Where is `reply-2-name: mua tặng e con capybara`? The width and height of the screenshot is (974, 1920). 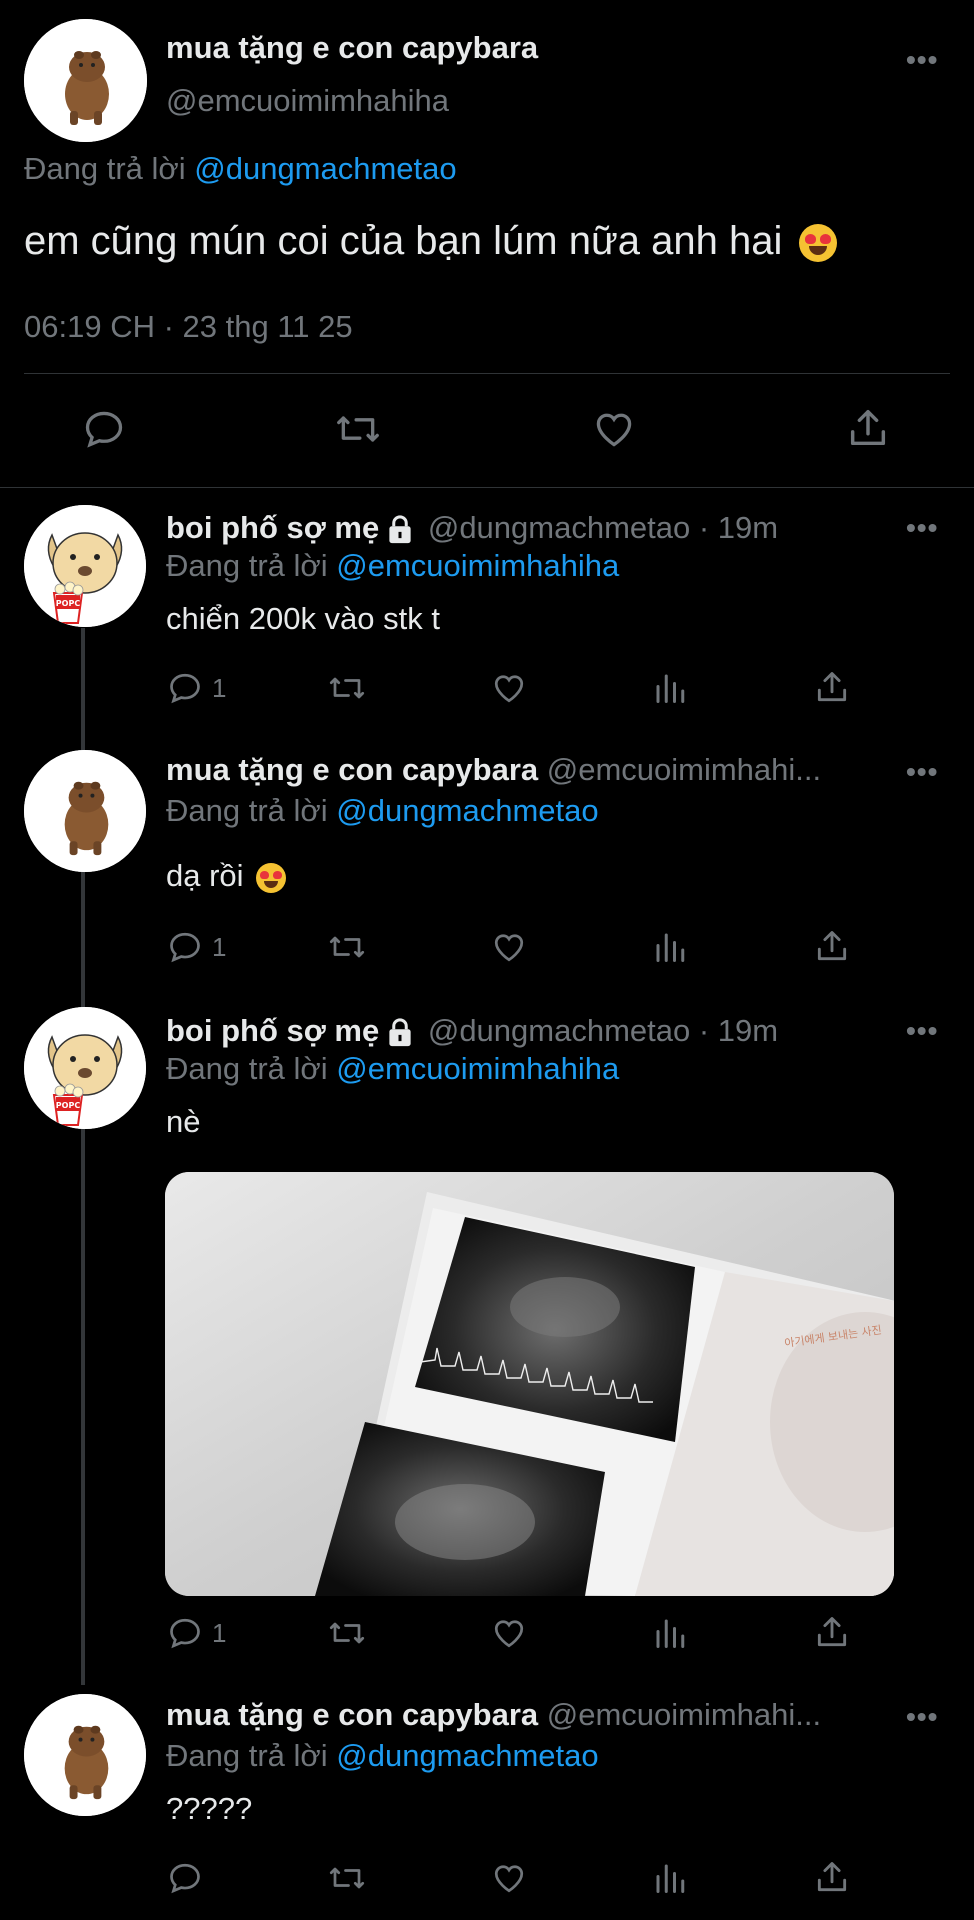
reply-2-name: mua tặng e con capybara is located at coordinates (352, 769).